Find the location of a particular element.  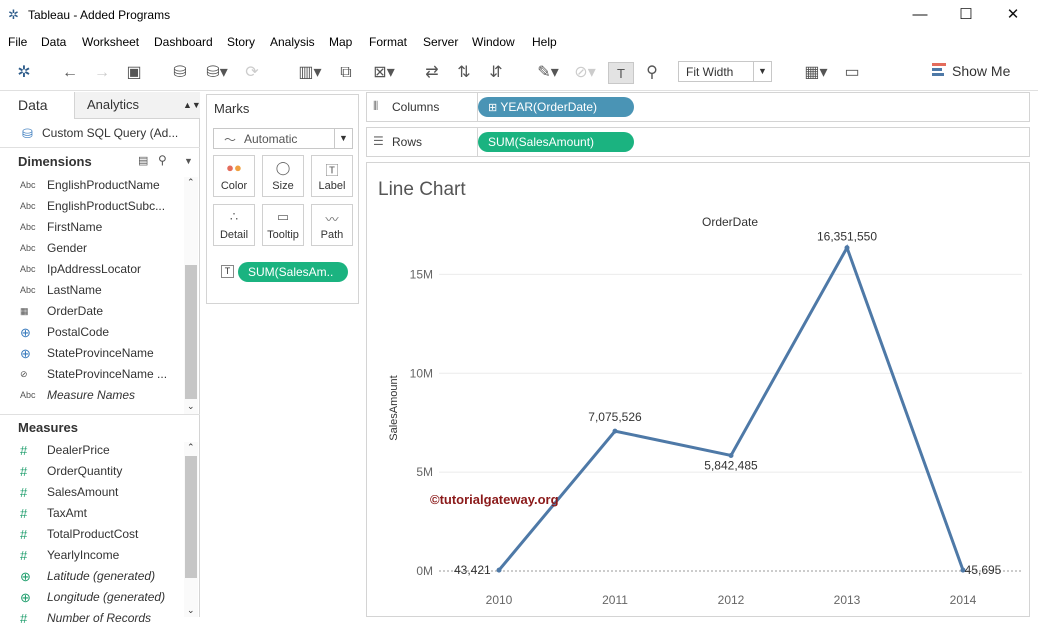

menu-help: Help is located at coordinates (544, 42).